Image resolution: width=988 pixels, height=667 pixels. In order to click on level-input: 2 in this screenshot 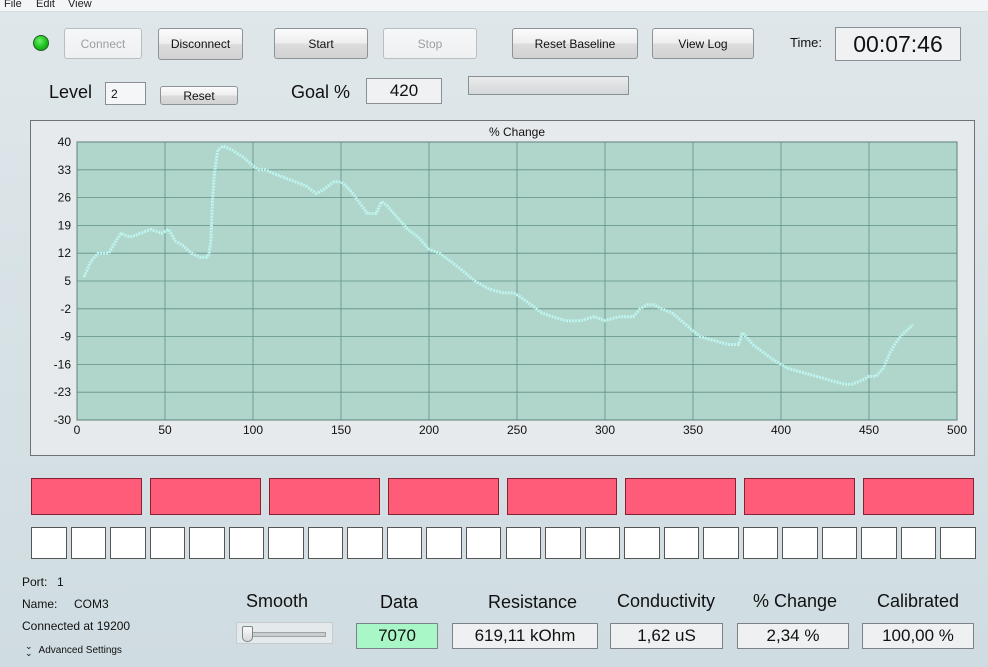, I will do `click(125, 93)`.